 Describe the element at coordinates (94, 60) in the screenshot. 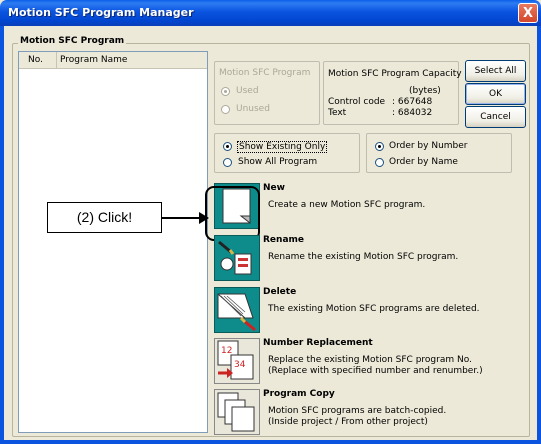

I see `column-header-name-label: Program Name` at that location.